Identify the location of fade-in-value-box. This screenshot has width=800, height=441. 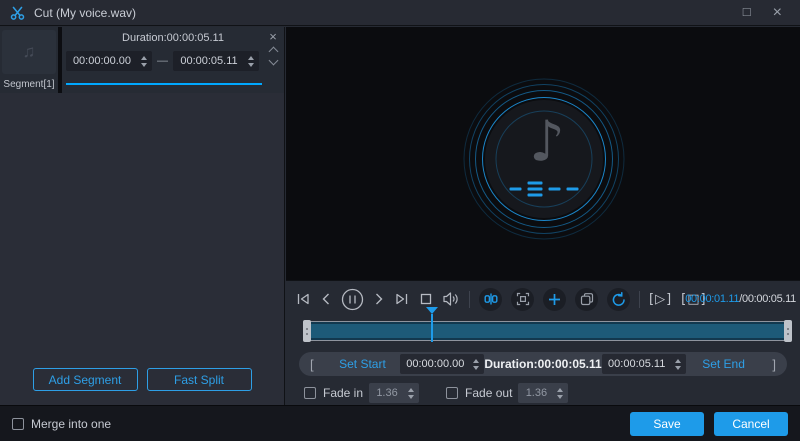
(394, 393).